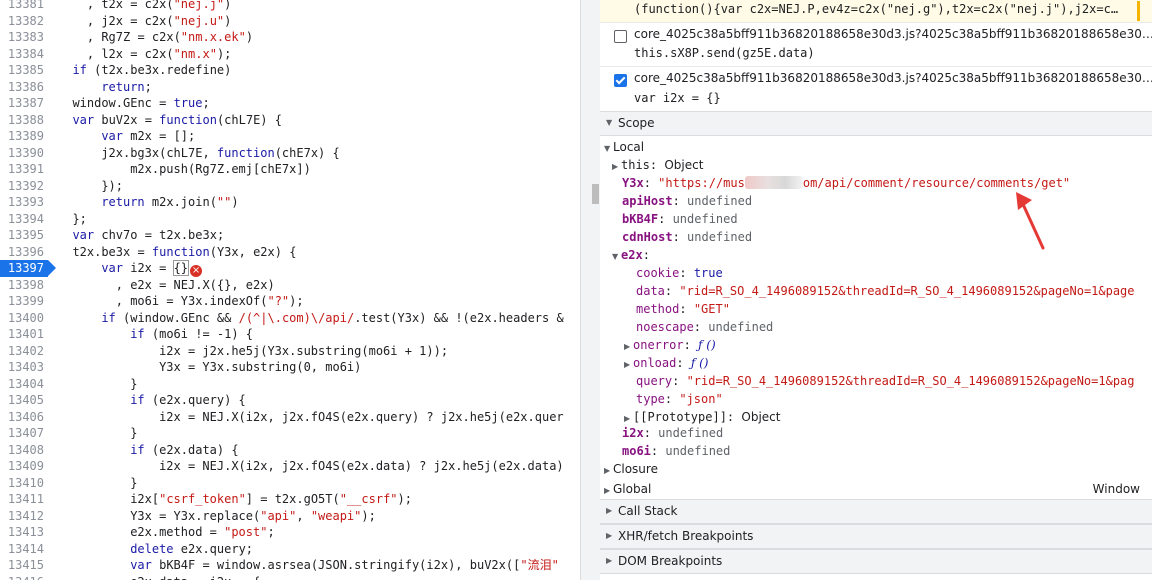 This screenshot has height=580, width=1152. I want to click on code-line: 13394};, so click(290, 219).